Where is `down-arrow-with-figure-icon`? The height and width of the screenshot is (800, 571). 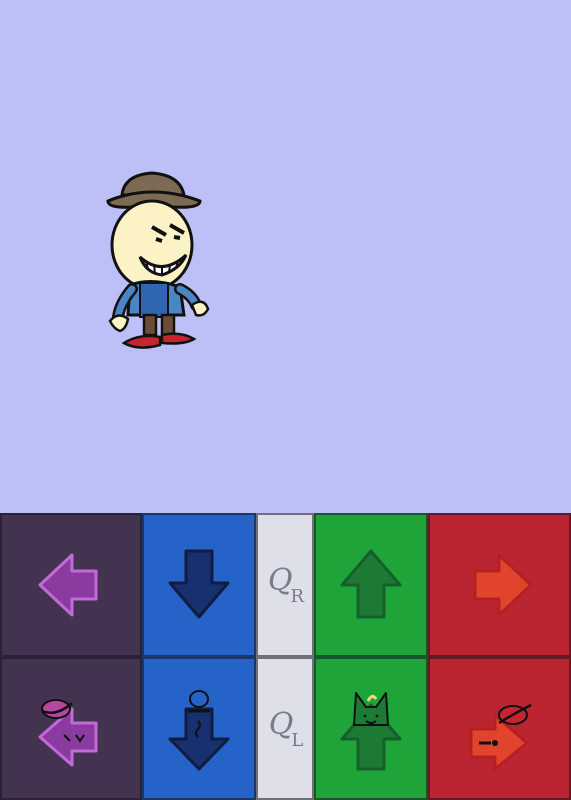
down-arrow-with-figure-icon is located at coordinates (199, 729).